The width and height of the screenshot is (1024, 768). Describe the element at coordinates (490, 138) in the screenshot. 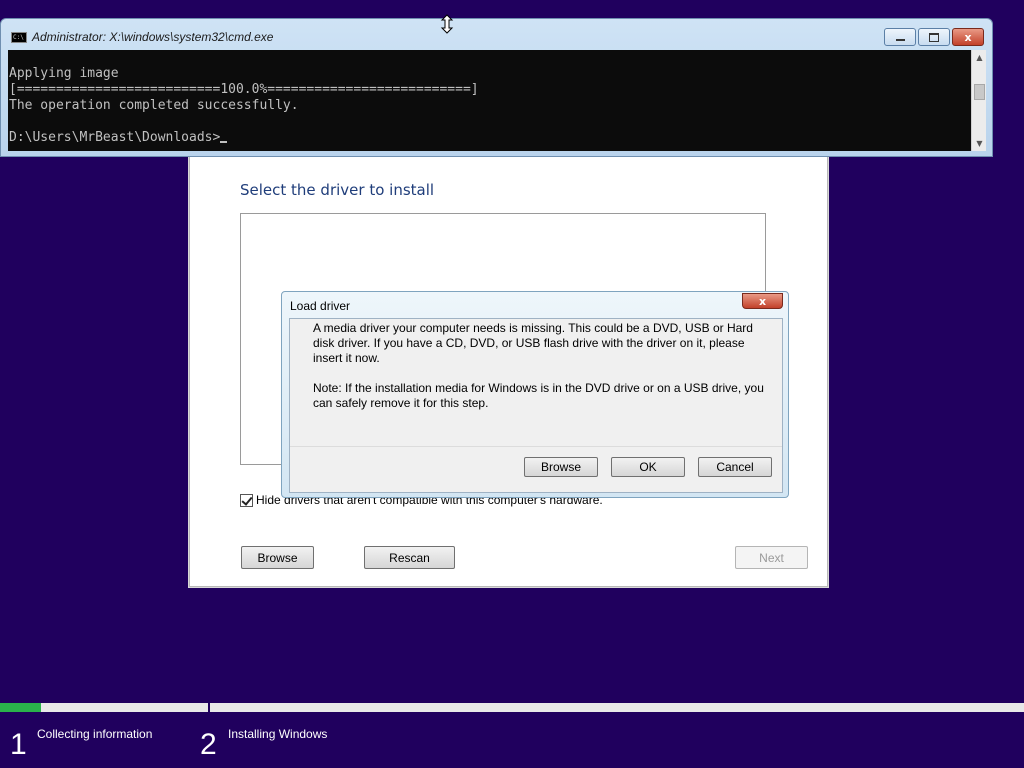

I see `console-prompt-line: D:\Users\MrBeast\Downloads>` at that location.